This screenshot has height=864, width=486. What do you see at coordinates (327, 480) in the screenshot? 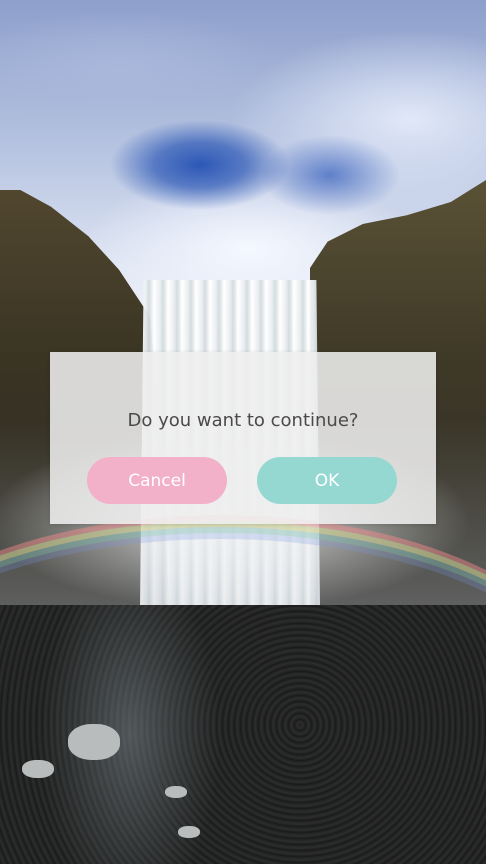
I see `ok-button: OK` at bounding box center [327, 480].